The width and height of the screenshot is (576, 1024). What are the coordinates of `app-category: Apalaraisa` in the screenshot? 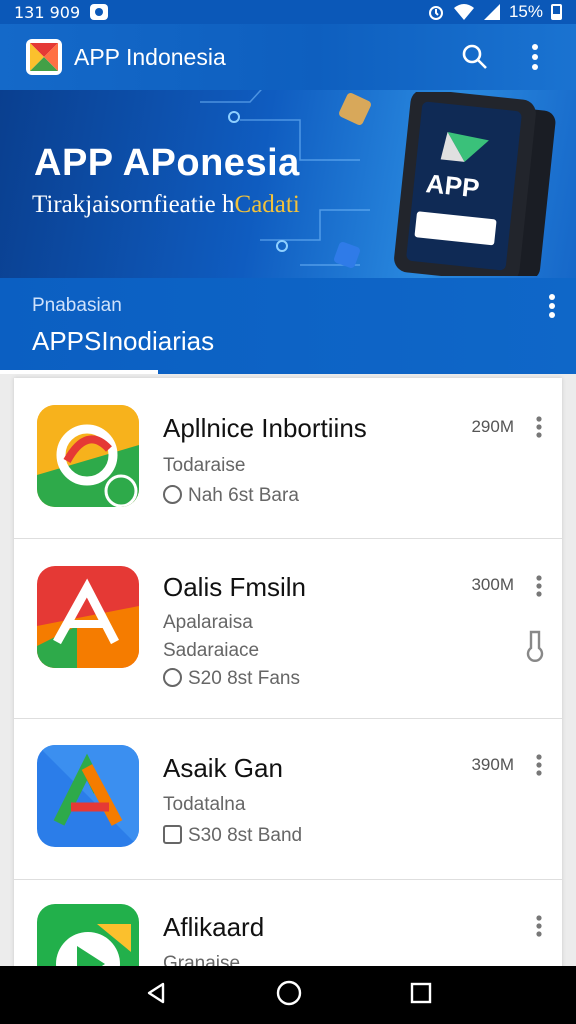 It's located at (208, 622).